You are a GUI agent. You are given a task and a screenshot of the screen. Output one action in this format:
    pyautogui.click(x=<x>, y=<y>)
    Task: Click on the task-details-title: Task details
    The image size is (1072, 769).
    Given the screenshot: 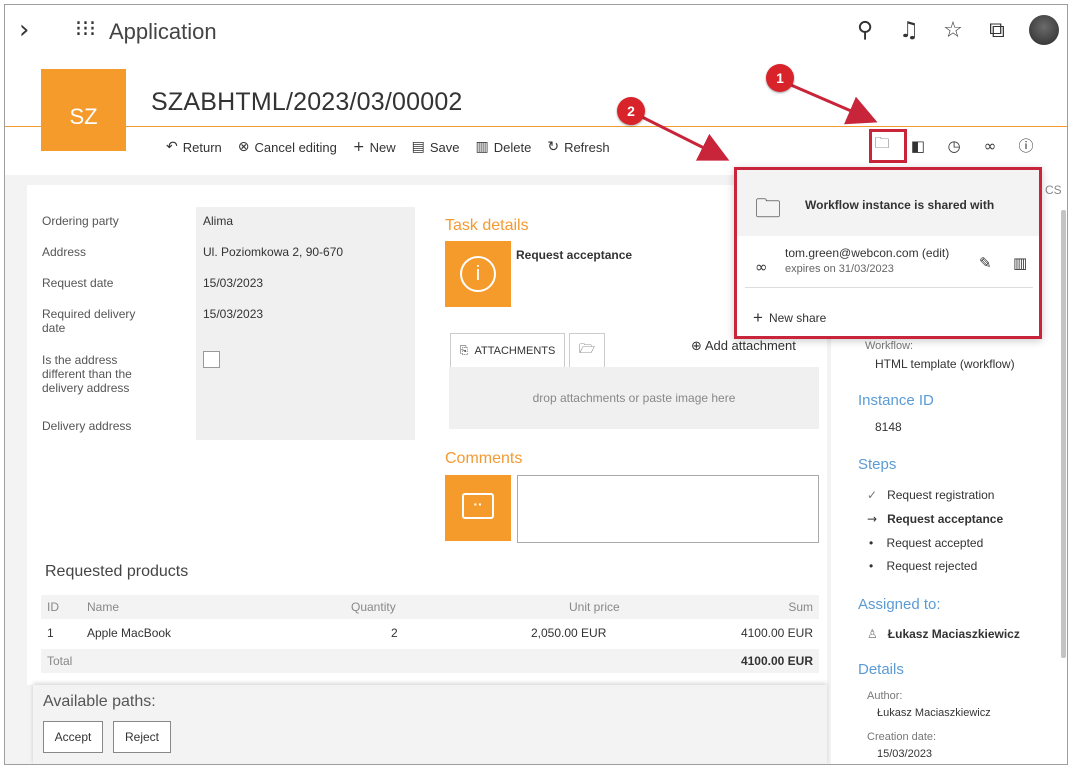 What is the action you would take?
    pyautogui.click(x=487, y=225)
    